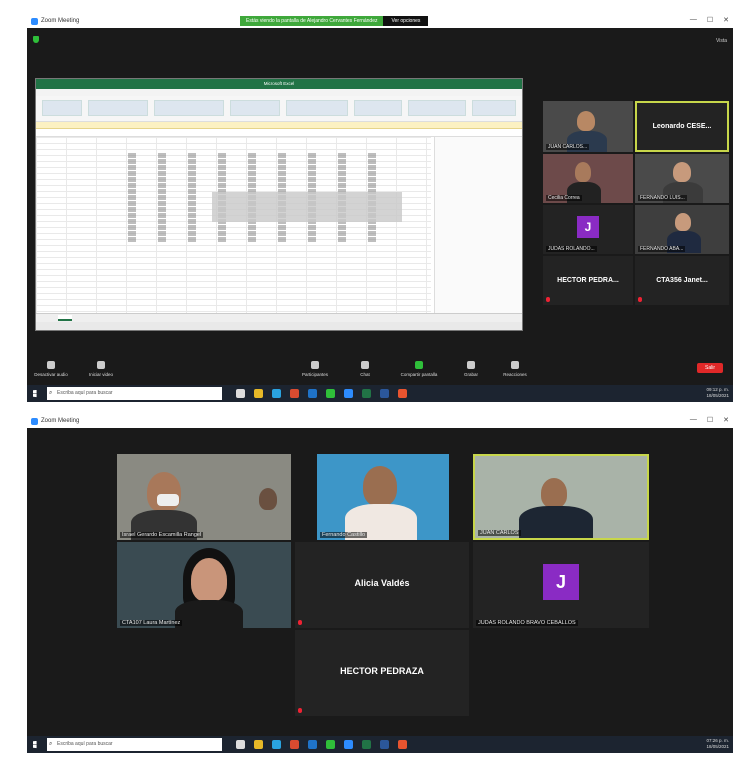  I want to click on share-screen-button: Compartir pantalla, so click(419, 369).